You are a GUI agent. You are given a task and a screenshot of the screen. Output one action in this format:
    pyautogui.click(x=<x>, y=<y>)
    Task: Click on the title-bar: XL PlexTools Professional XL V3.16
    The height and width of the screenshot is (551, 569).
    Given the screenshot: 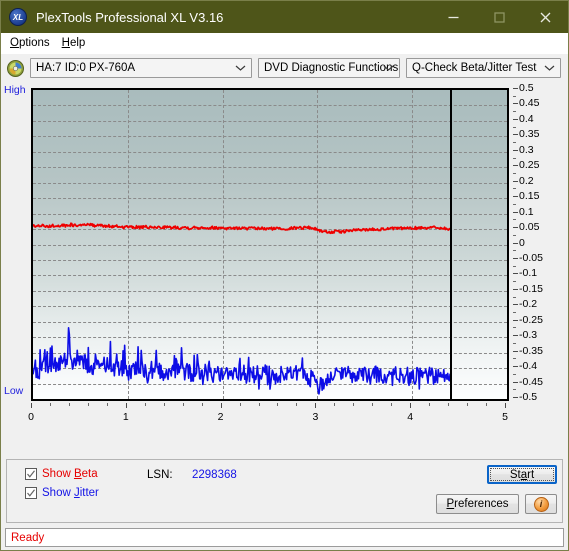 What is the action you would take?
    pyautogui.click(x=284, y=17)
    